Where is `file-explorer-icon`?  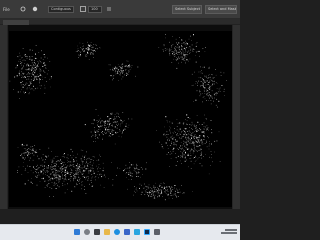
file-explorer-icon is located at coordinates (107, 232).